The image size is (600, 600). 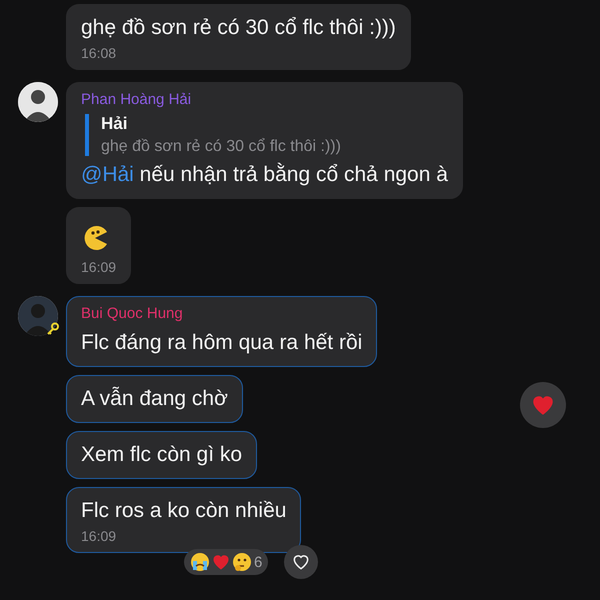 I want to click on message-text: @Hải nếu nhận trả bằng cổ chả ngon à, so click(x=264, y=175).